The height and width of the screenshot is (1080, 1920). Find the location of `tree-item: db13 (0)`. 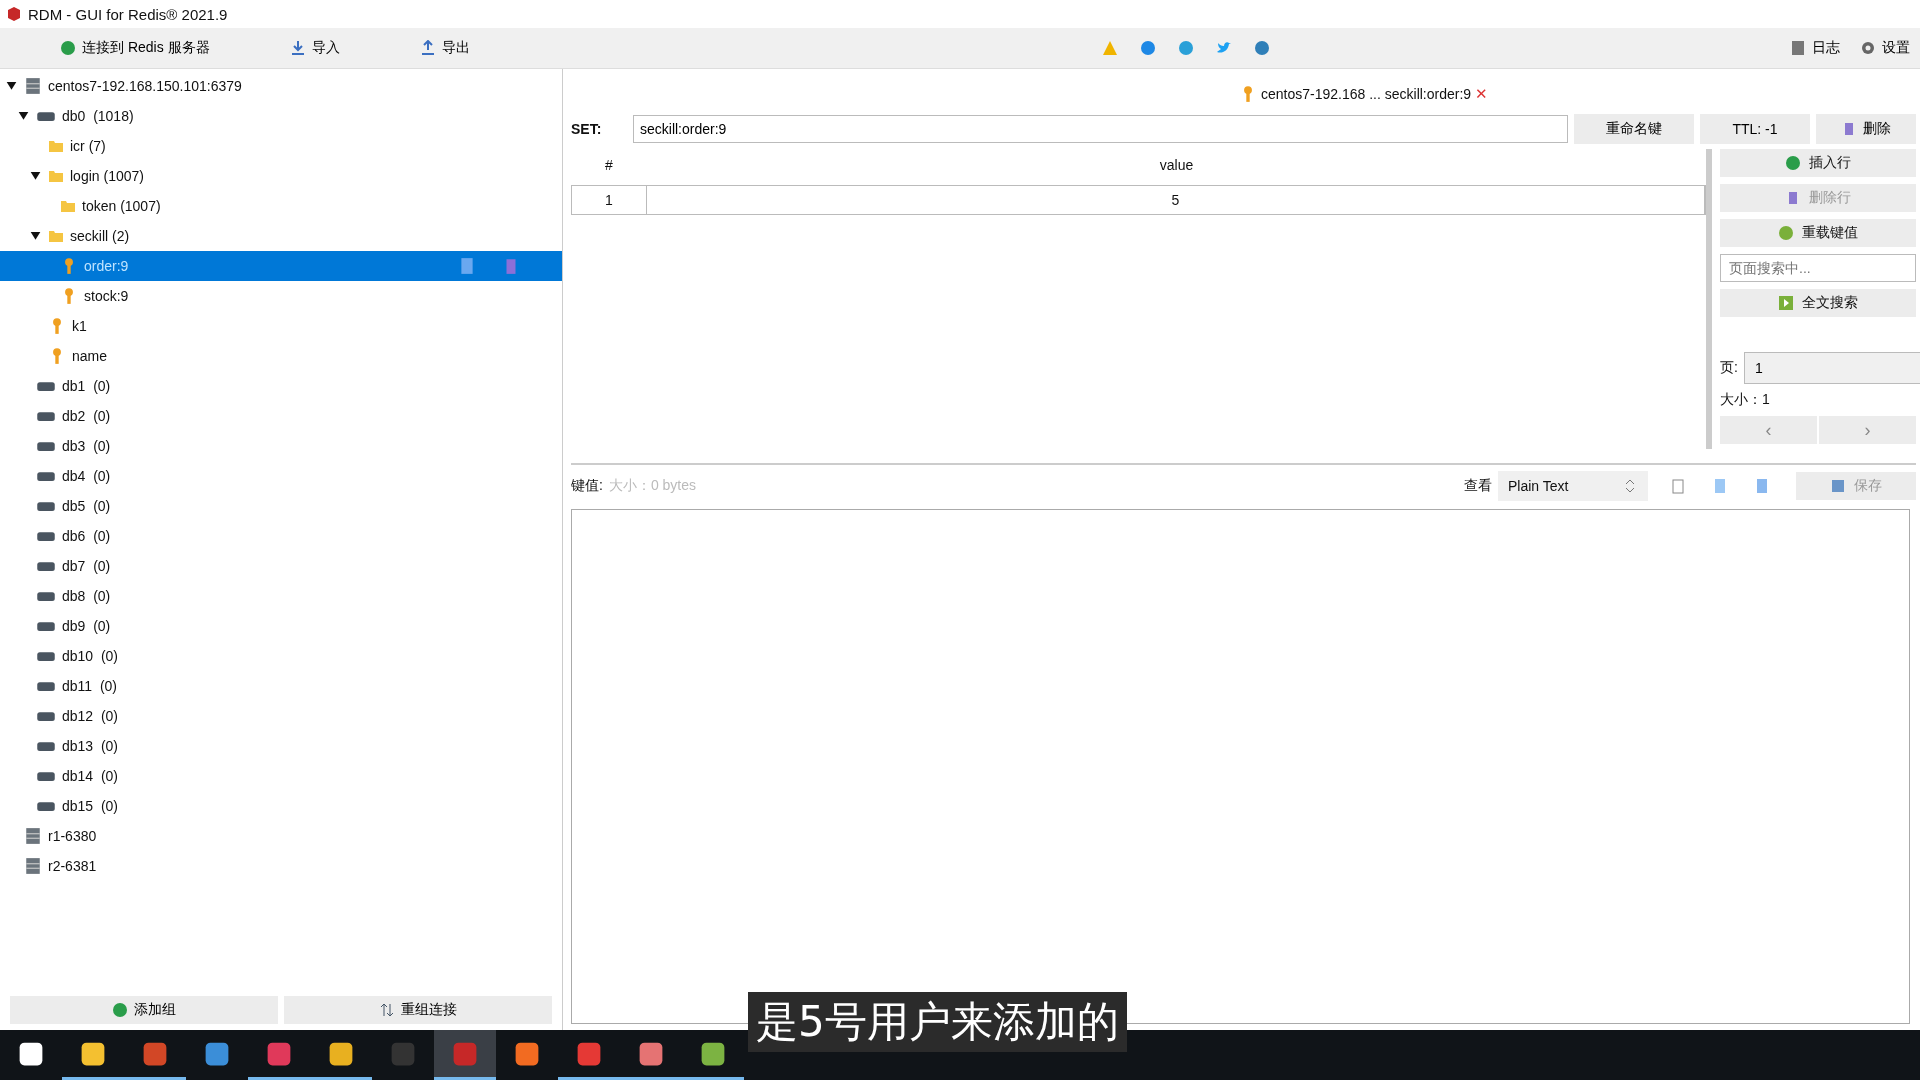

tree-item: db13 (0) is located at coordinates (281, 746).